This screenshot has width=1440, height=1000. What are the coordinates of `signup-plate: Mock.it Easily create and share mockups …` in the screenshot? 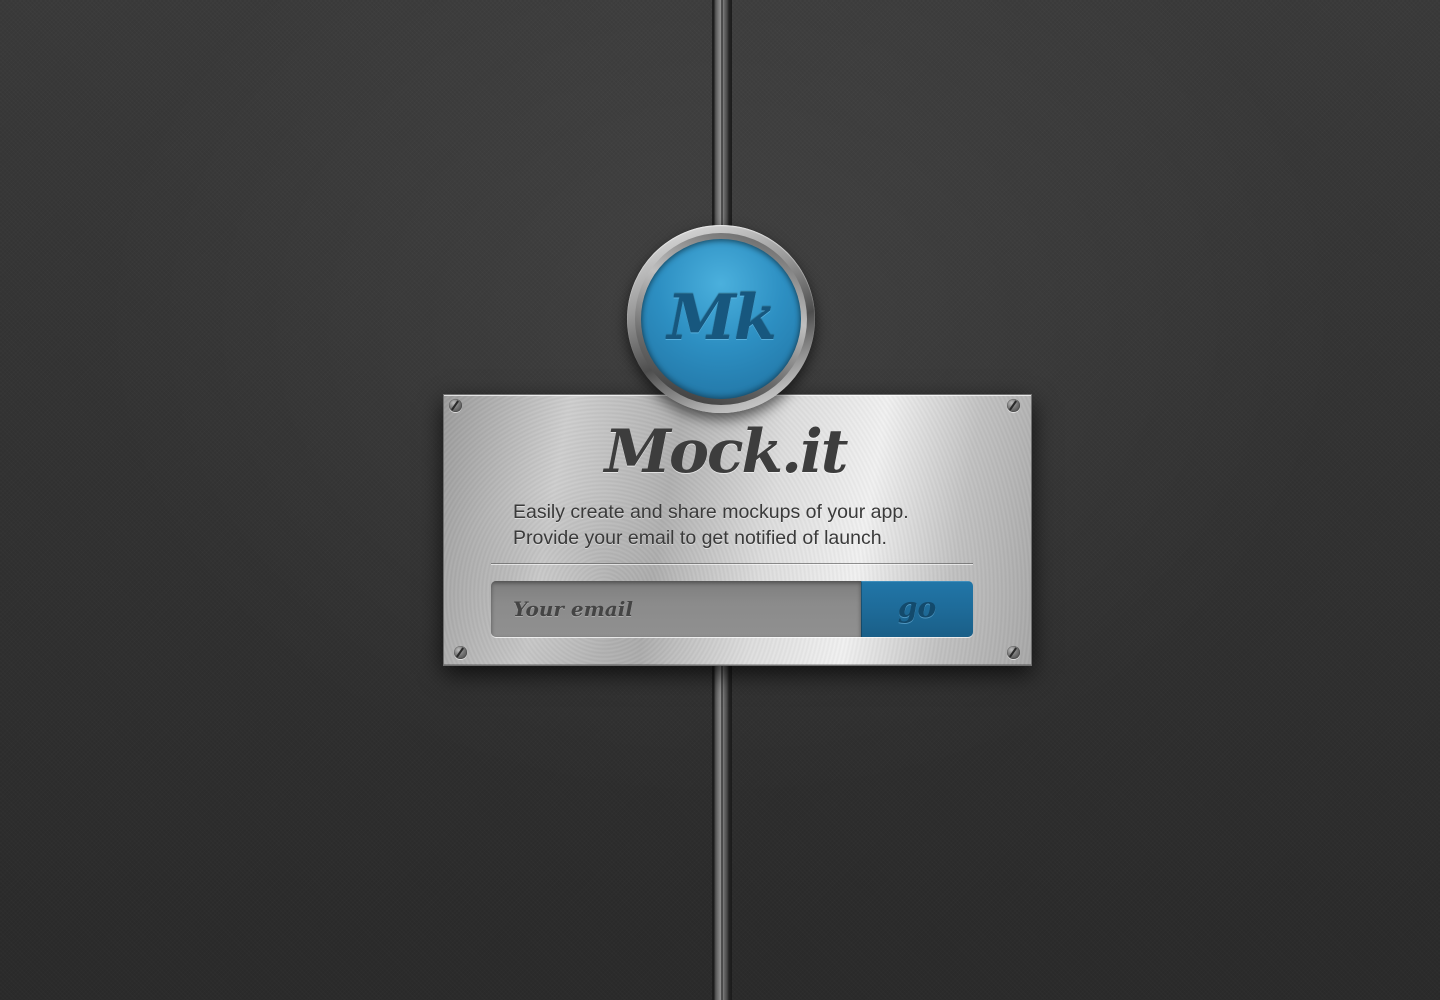 It's located at (737, 530).